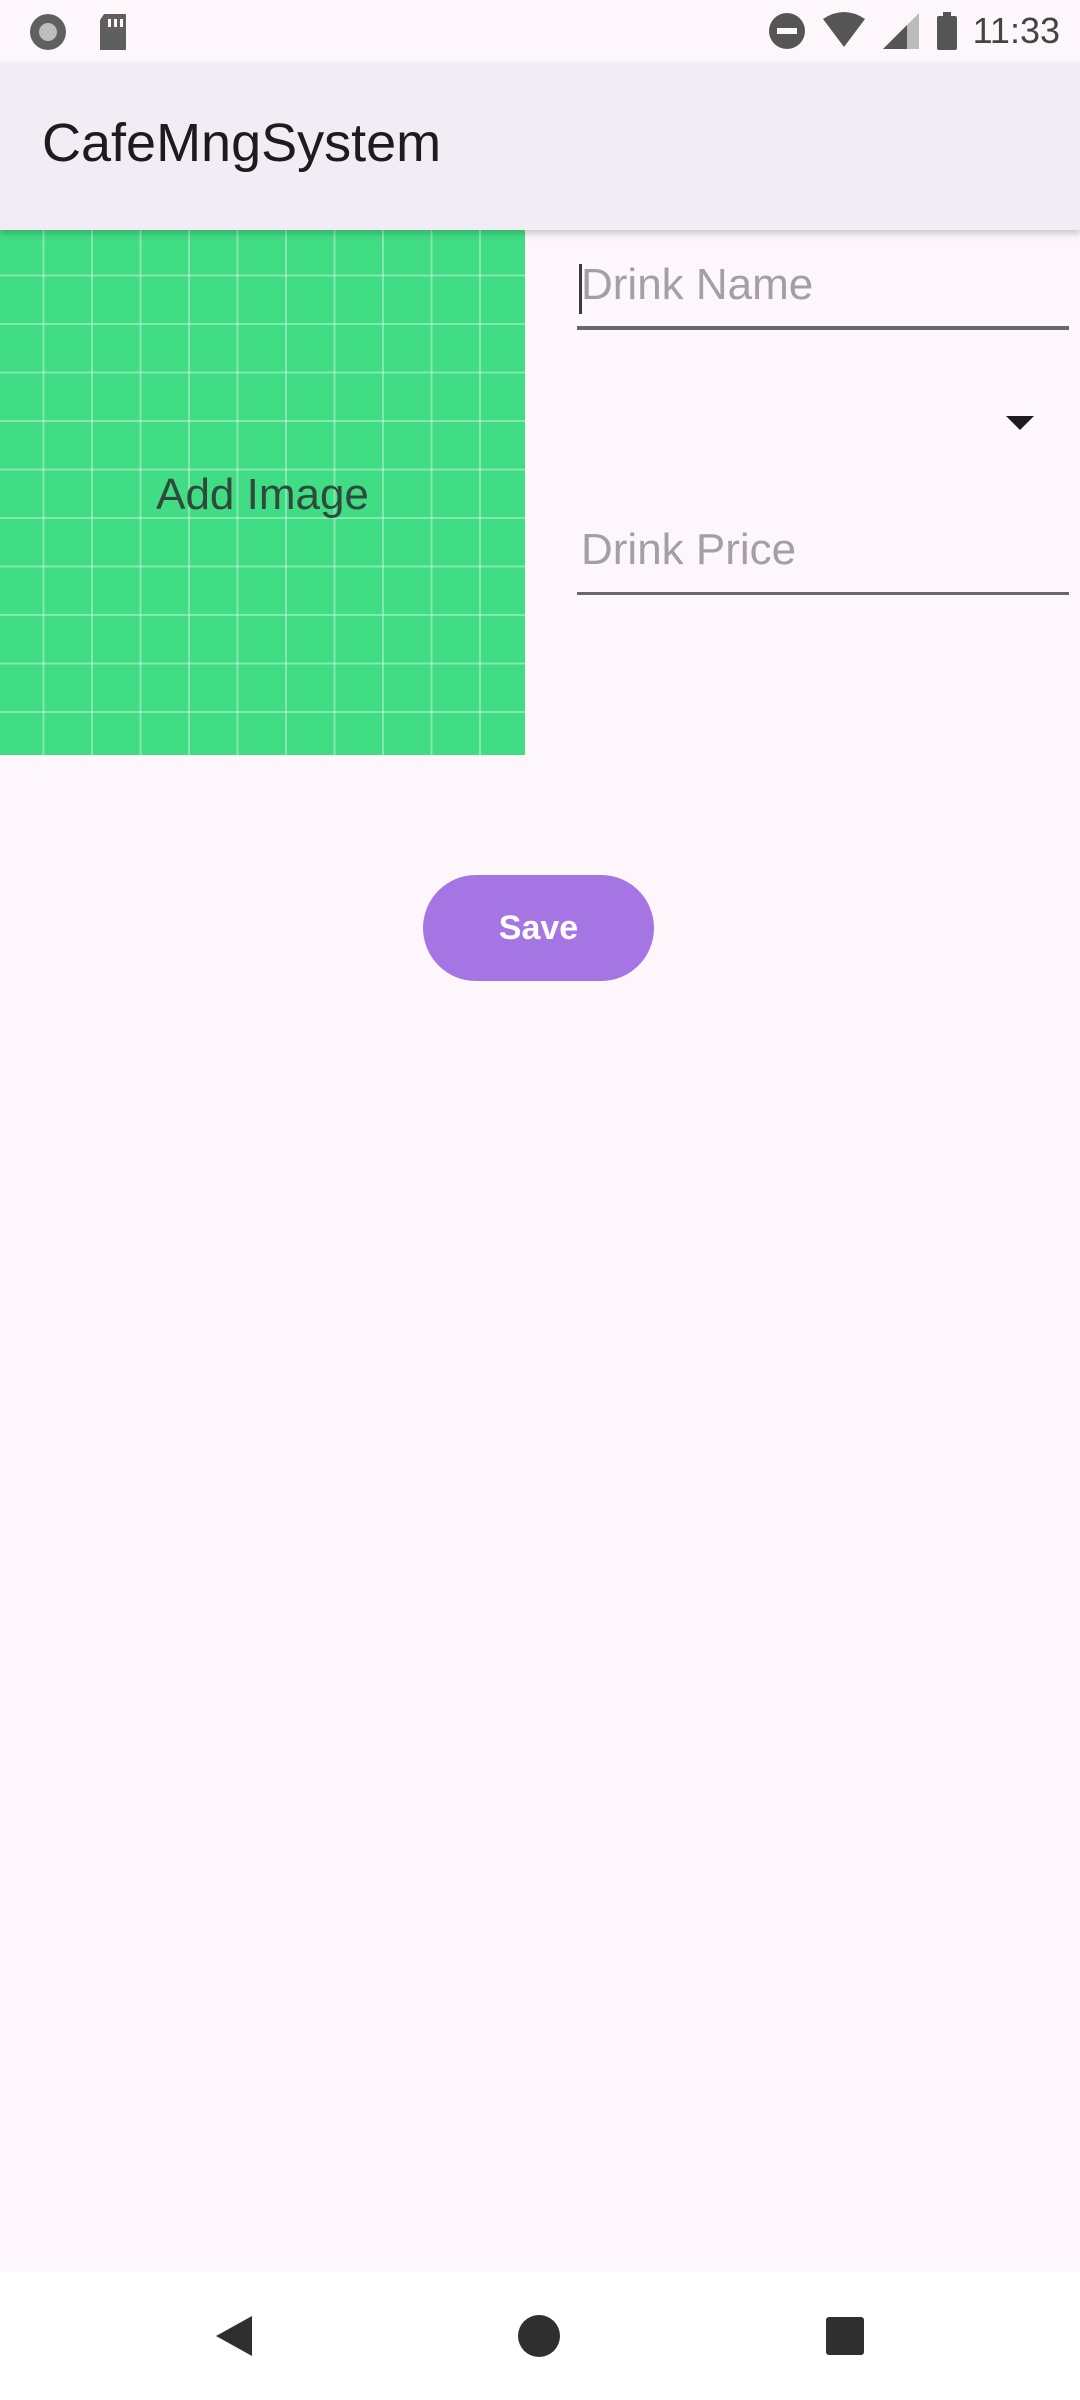 The height and width of the screenshot is (2400, 1080). I want to click on recents-icon, so click(845, 2336).